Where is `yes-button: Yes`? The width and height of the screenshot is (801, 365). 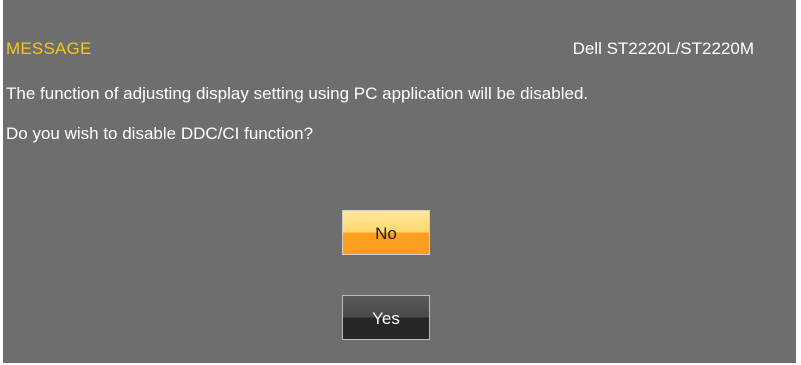 yes-button: Yes is located at coordinates (386, 317).